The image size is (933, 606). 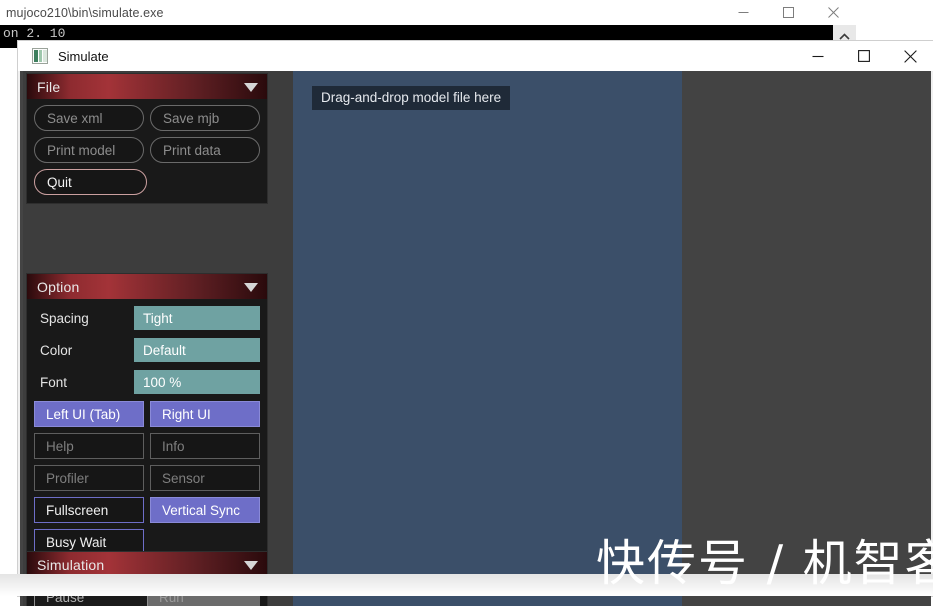 I want to click on file-row-save: Save xml Save mjb, so click(x=147, y=118).